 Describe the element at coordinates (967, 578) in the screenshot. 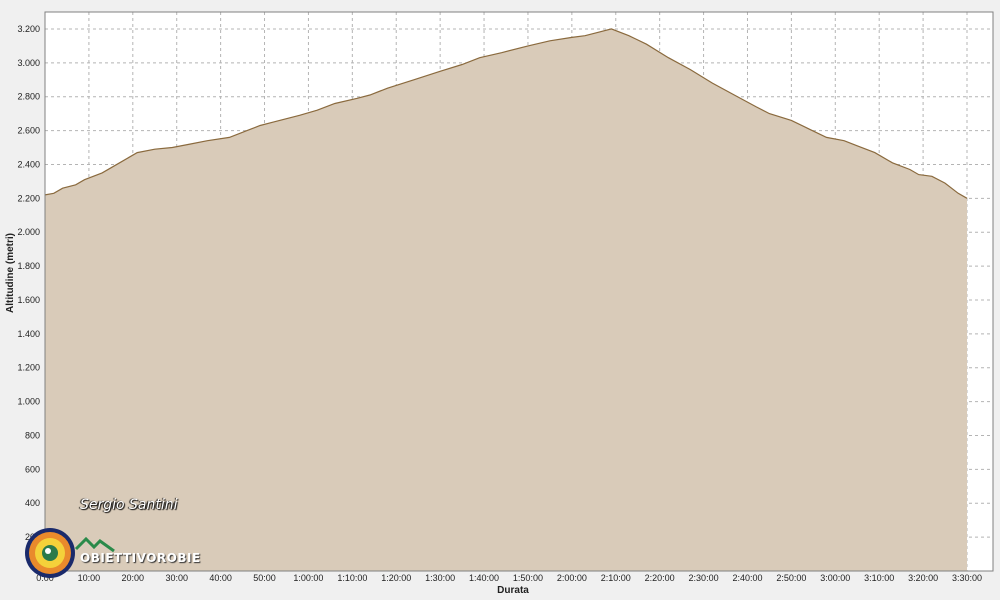

I see `x-tick-label: 3:30:00` at that location.